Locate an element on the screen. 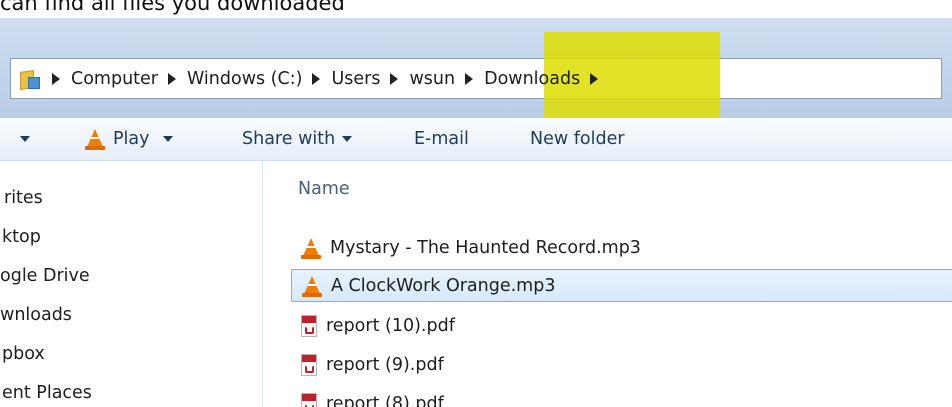  organize-dropdown-button is located at coordinates (20, 139).